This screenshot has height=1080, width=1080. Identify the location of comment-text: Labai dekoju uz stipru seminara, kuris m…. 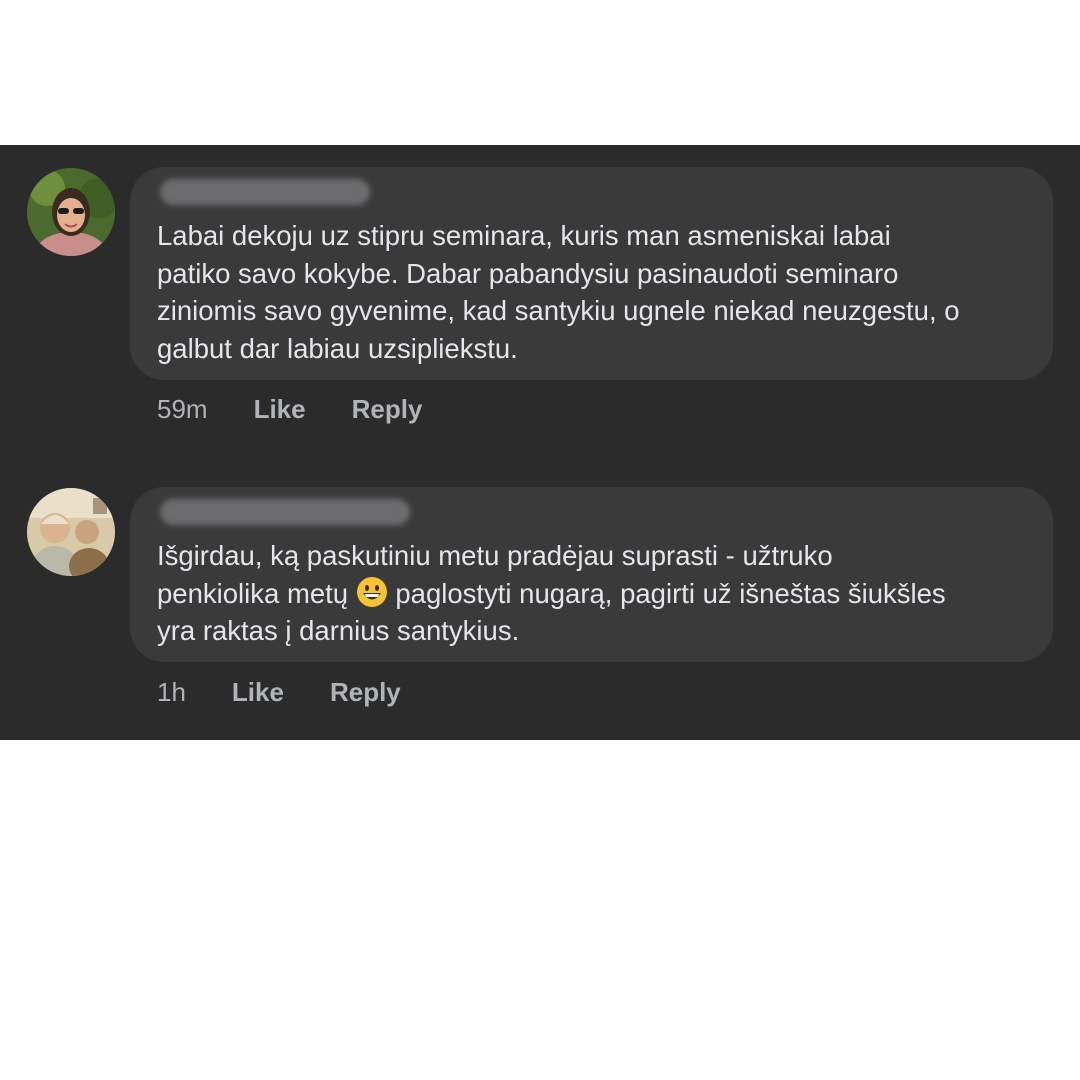
(558, 292).